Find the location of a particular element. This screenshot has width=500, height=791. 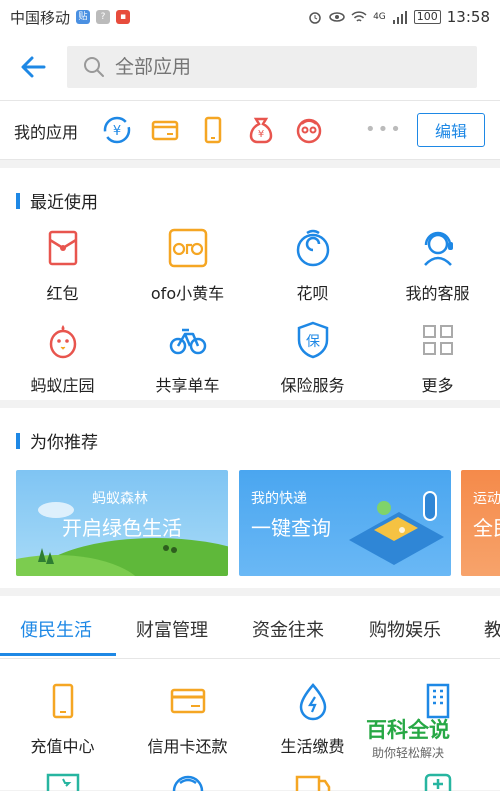

bluetooth-icon: ? is located at coordinates (103, 17).